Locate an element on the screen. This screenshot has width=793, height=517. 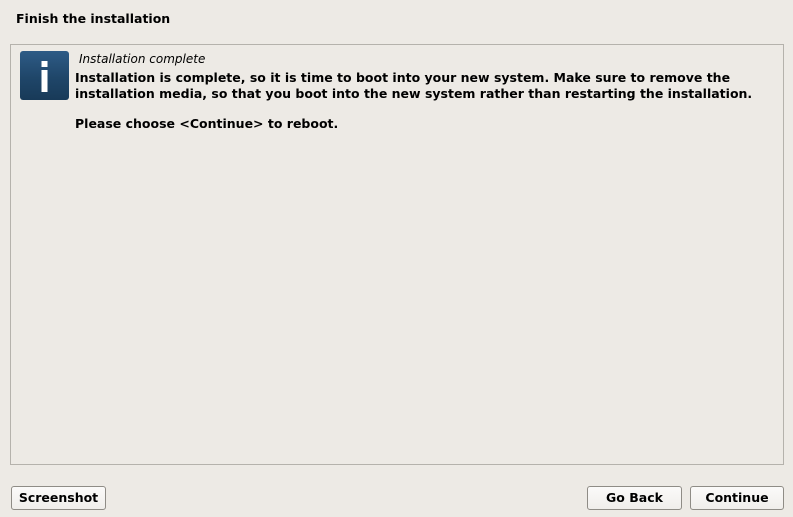
continue-button: Continue is located at coordinates (737, 498).